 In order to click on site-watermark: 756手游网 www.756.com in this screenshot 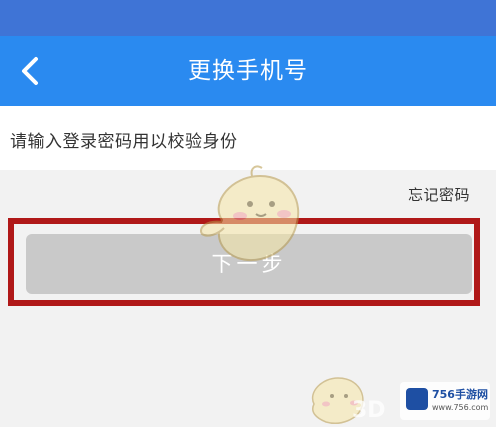, I will do `click(445, 401)`.